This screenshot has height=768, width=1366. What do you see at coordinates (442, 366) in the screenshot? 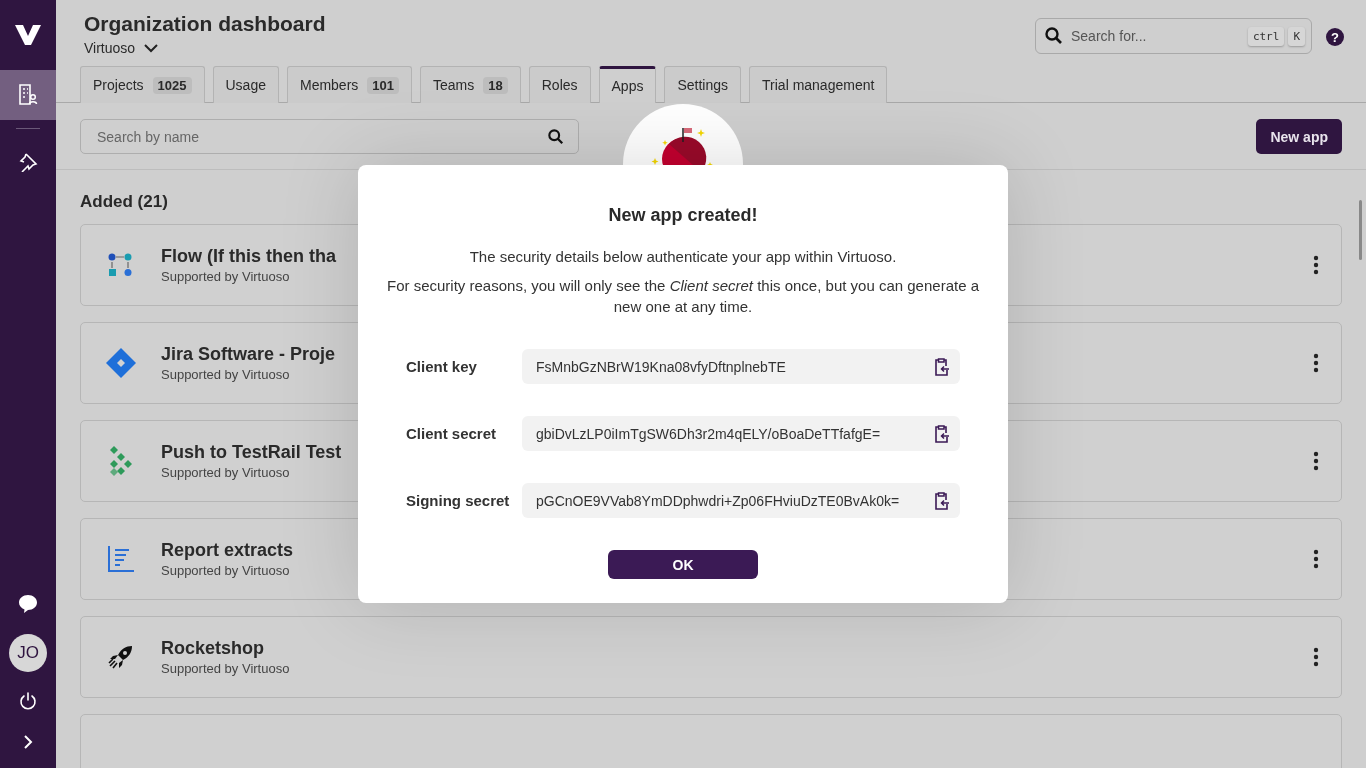
I see `field-label: Client key` at bounding box center [442, 366].